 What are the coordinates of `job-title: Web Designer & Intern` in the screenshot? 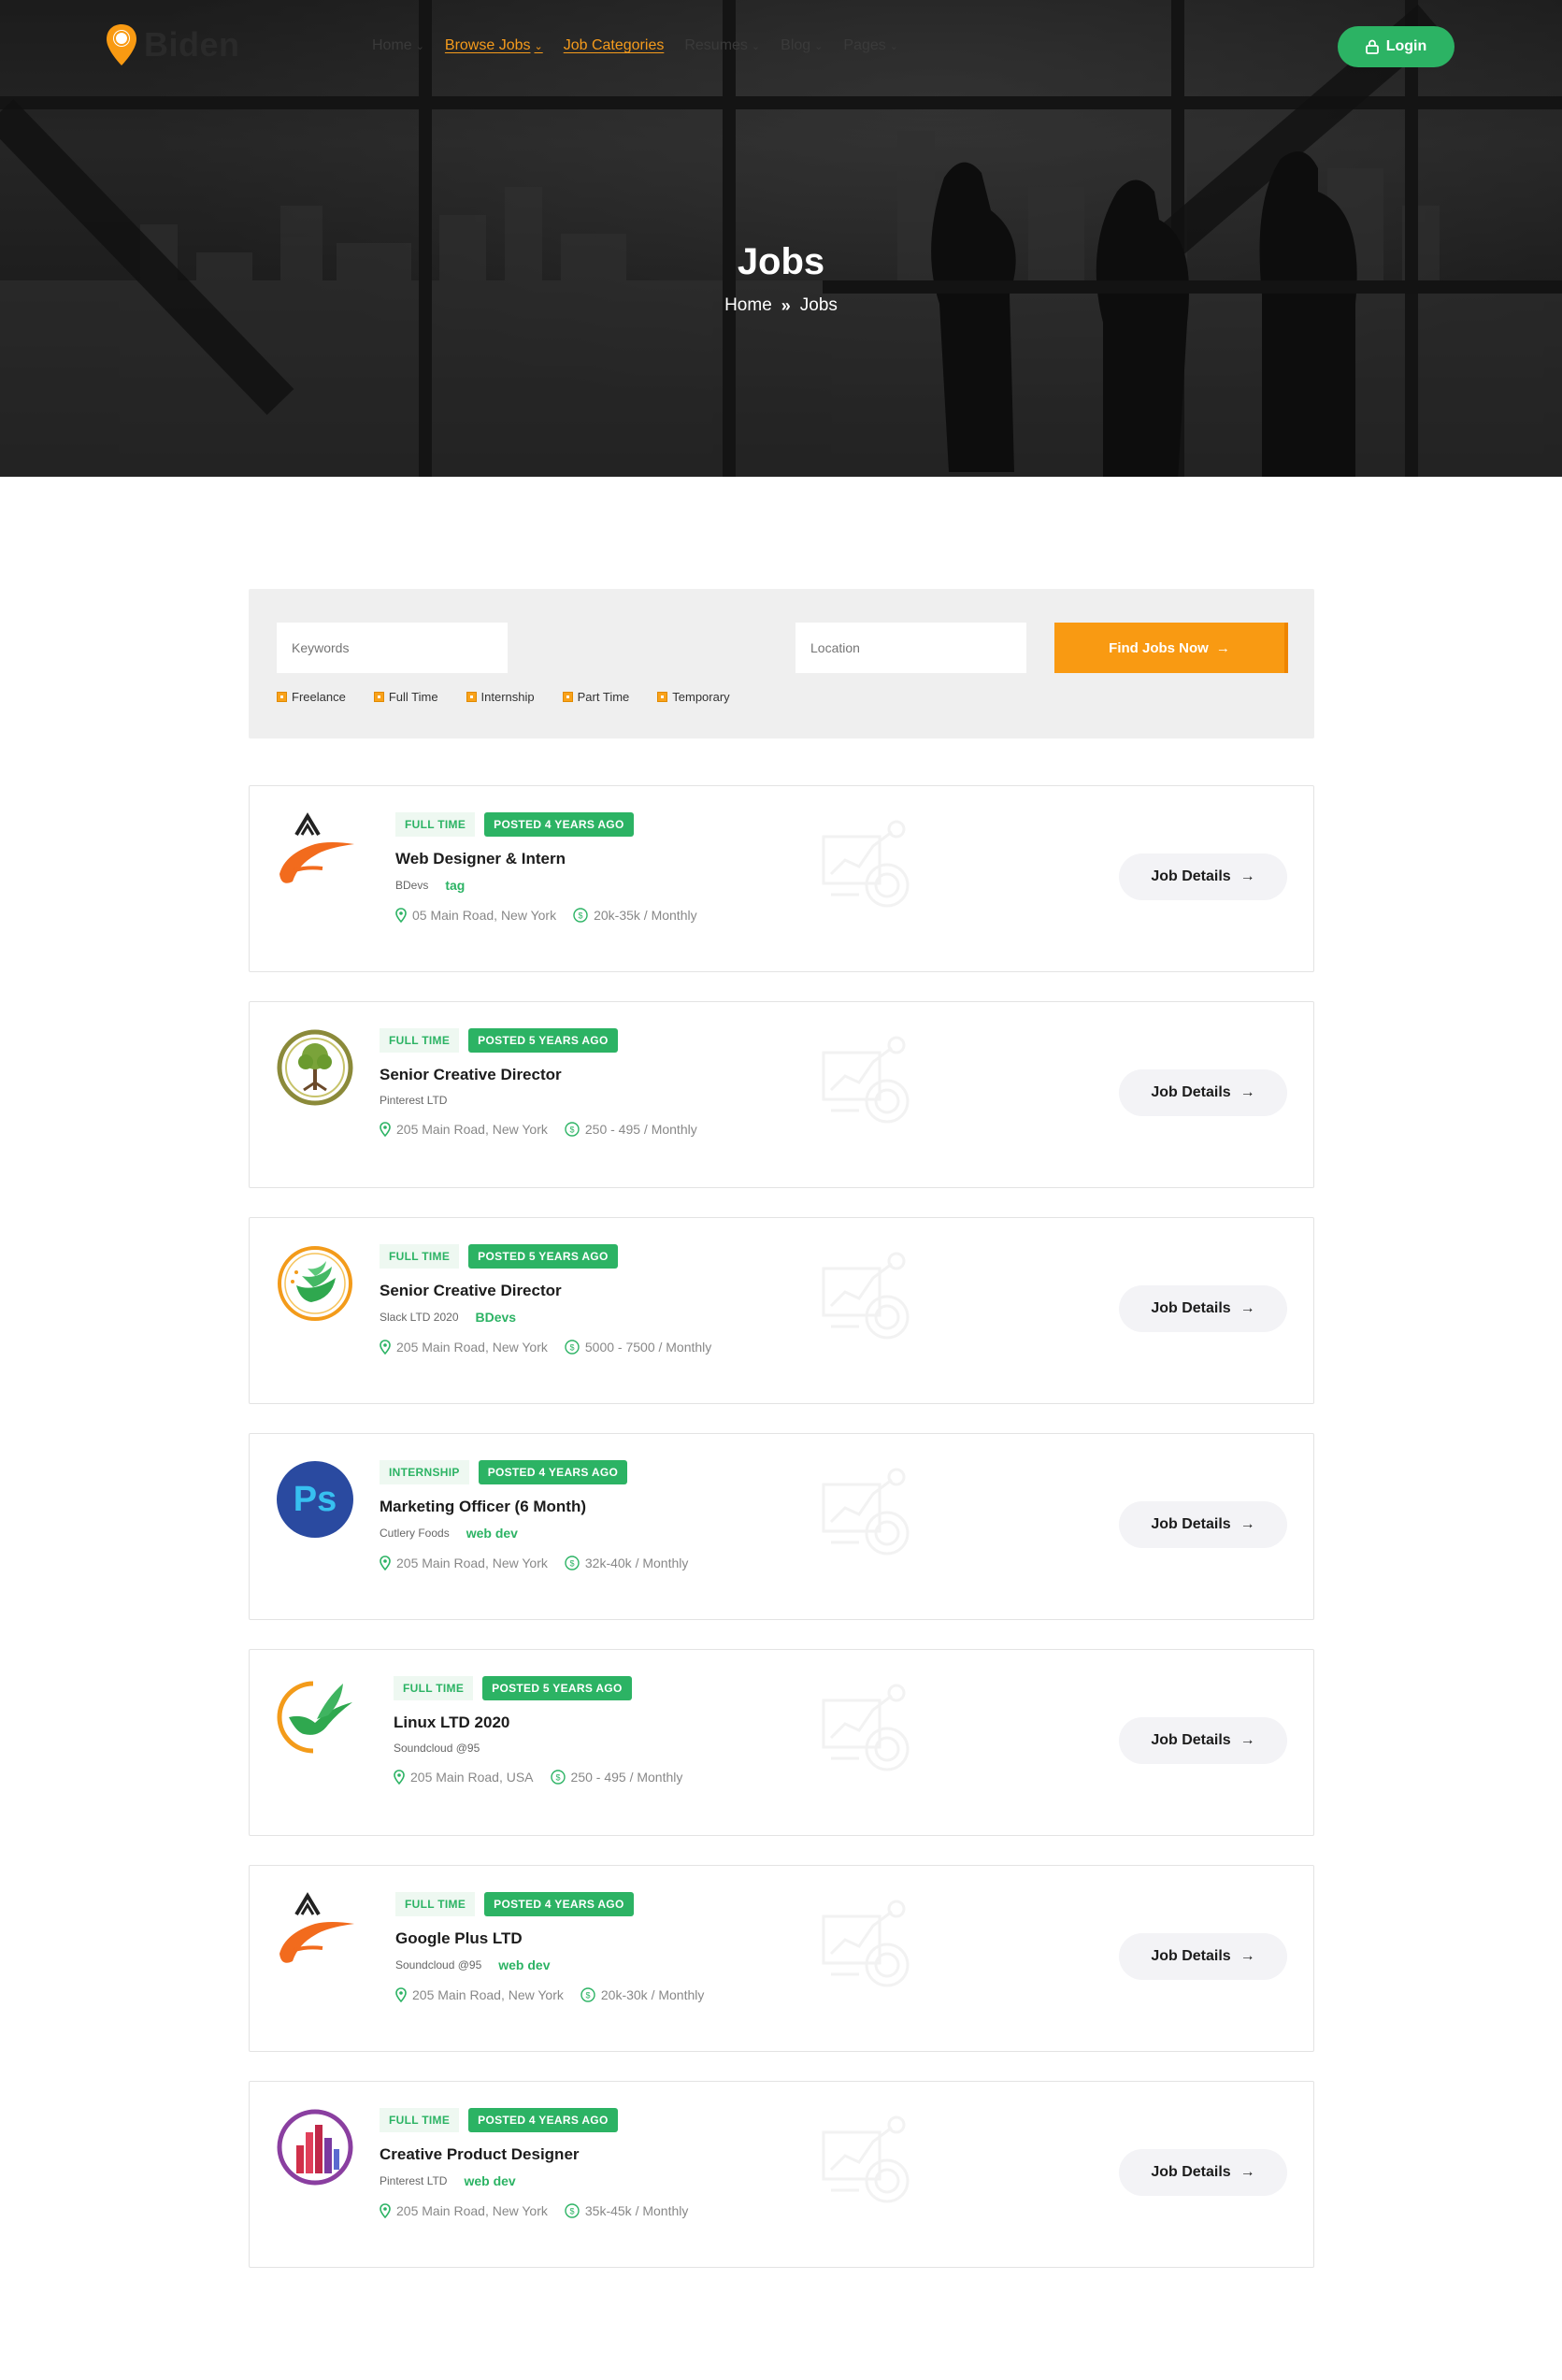 It's located at (546, 859).